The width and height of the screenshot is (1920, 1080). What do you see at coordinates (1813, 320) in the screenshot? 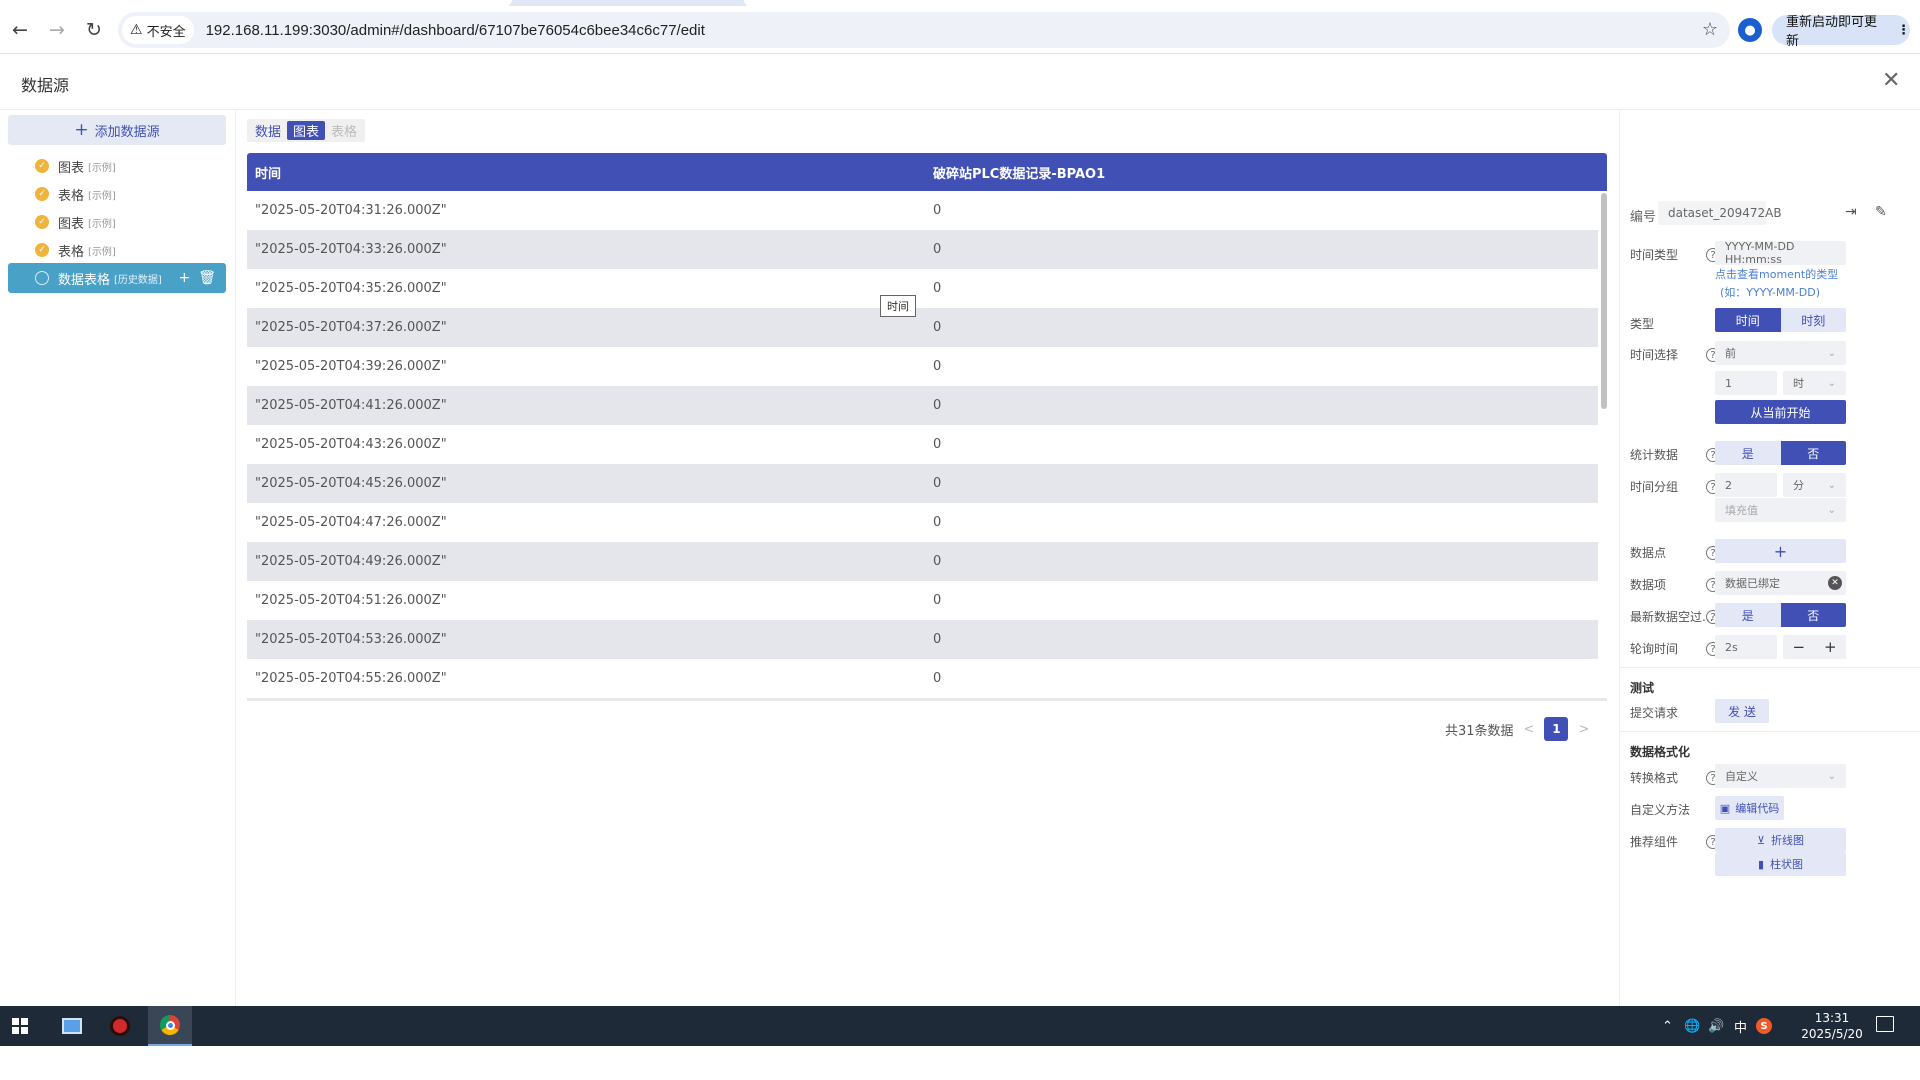
I see `type-option-moment: 时刻` at bounding box center [1813, 320].